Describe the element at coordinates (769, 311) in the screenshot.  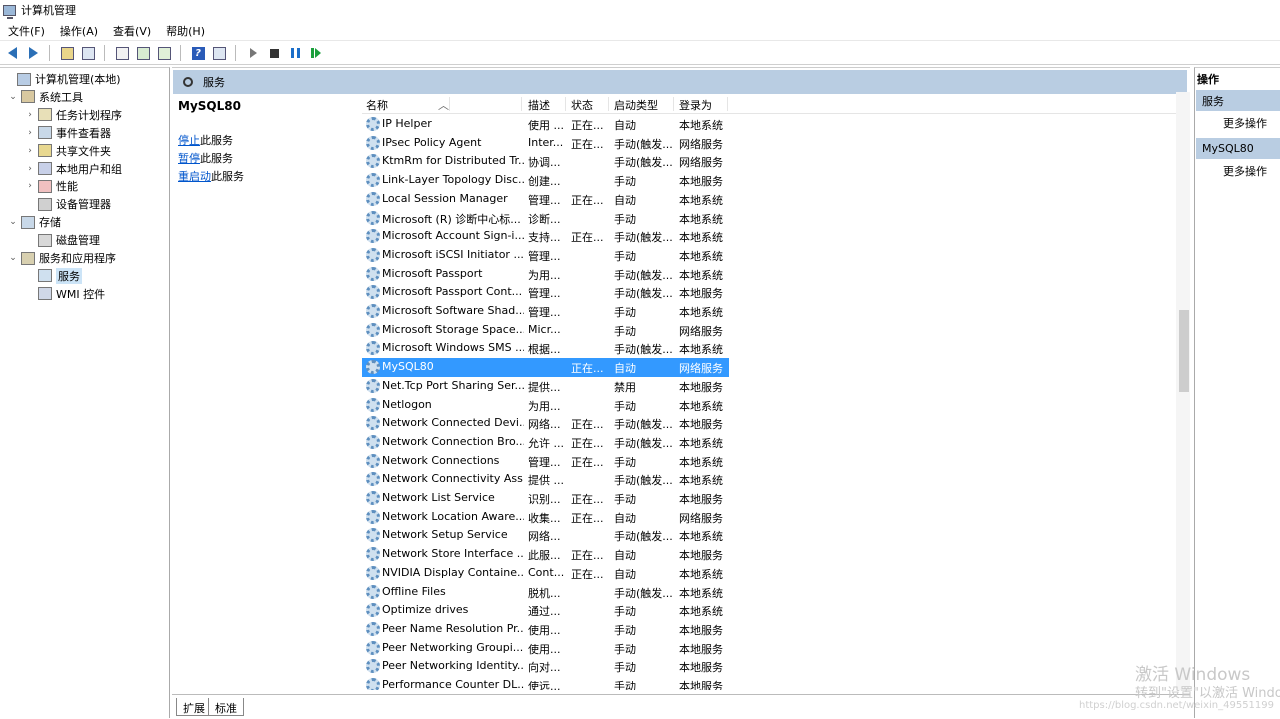
I see `service-row: Microsoft Software Shad... 管理... 手动 本地系统` at that location.